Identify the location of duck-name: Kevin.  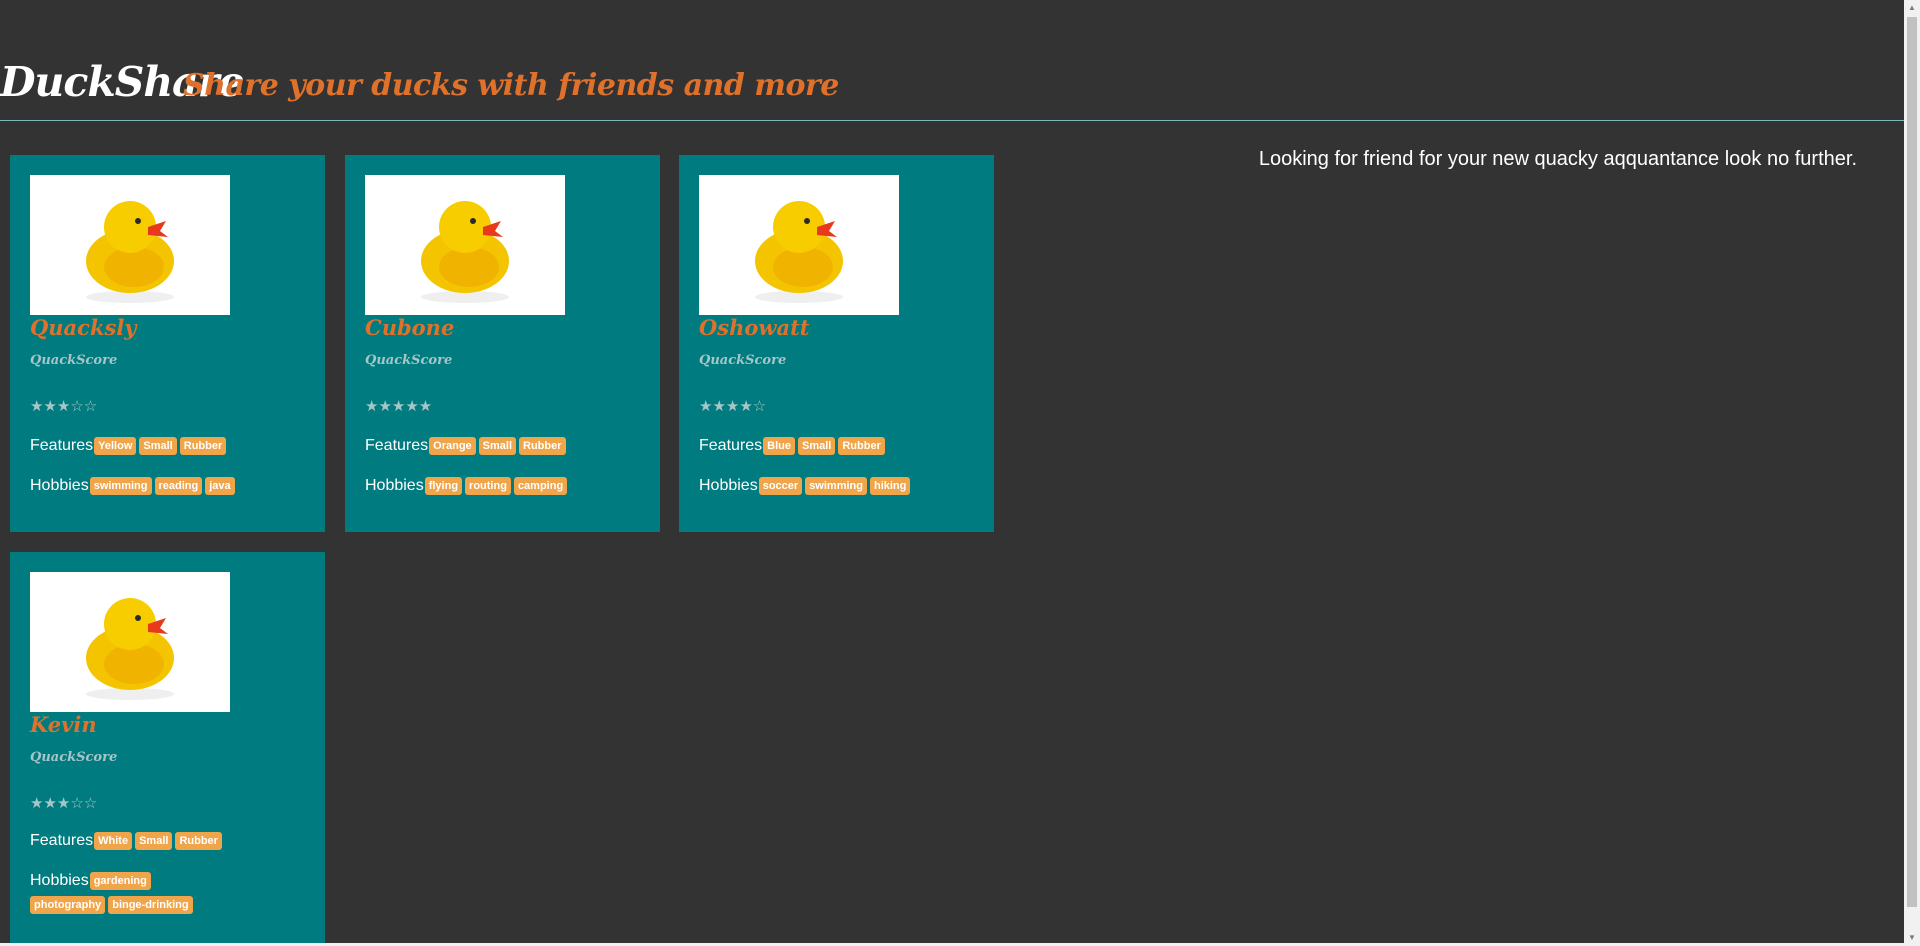
(63, 724).